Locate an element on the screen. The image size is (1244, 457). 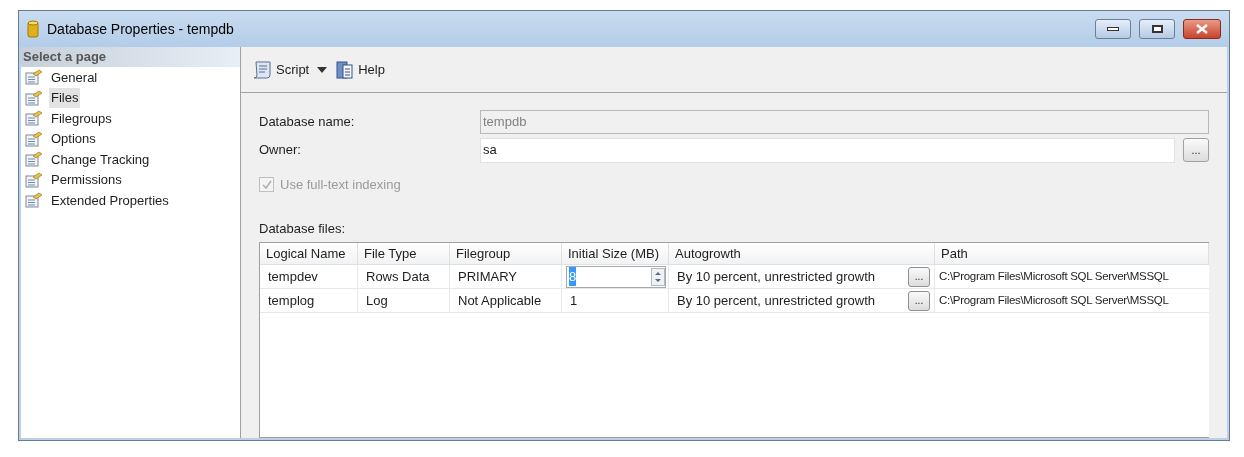
column-header: Autogrowth is located at coordinates (802, 253).